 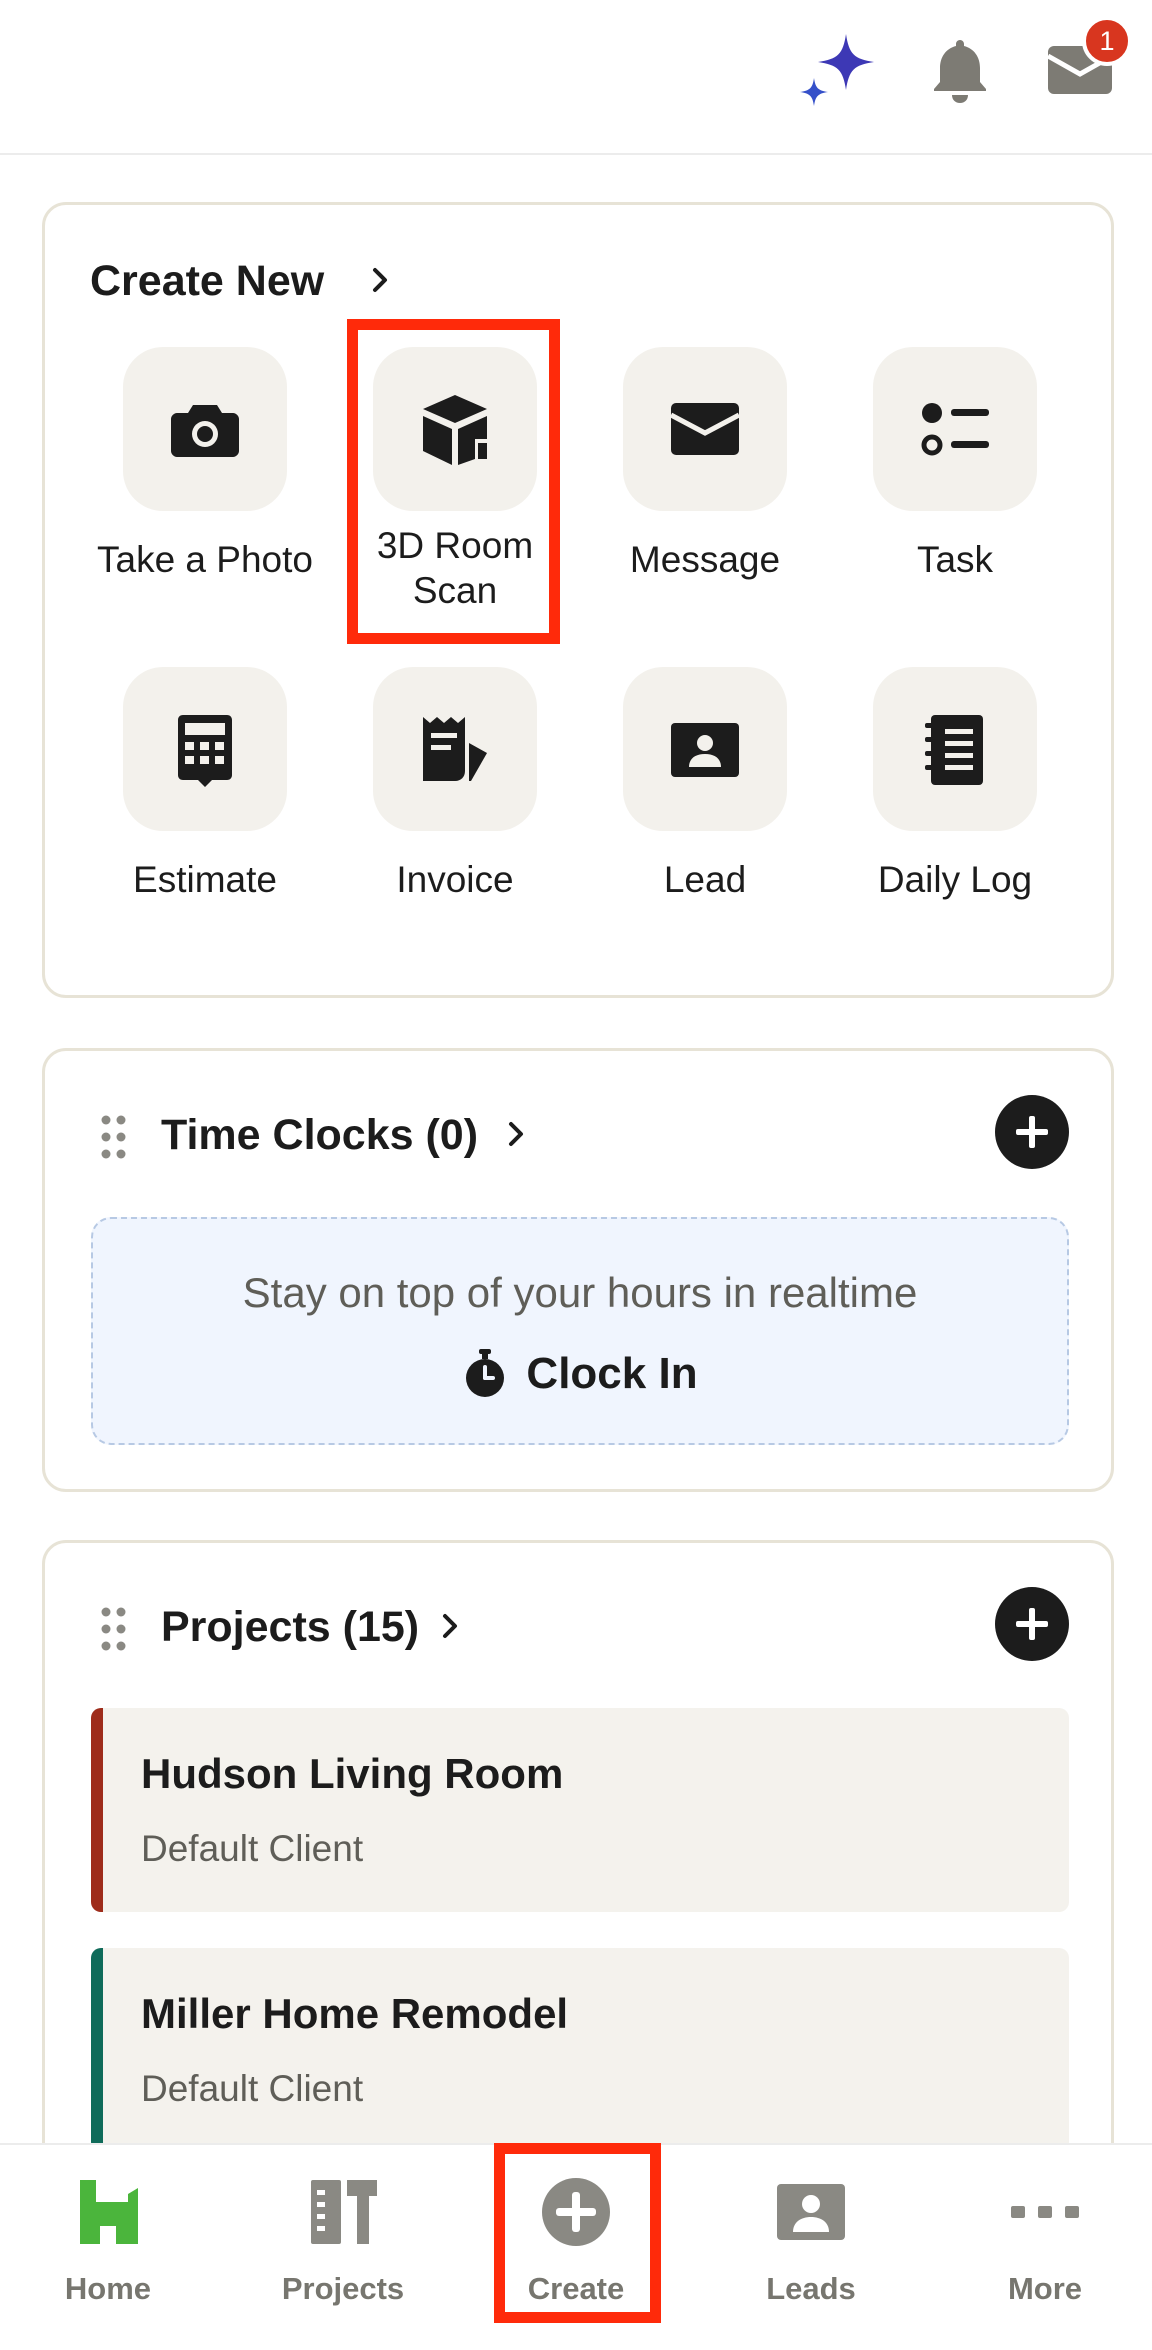 I want to click on task-tile: Task, so click(x=955, y=464).